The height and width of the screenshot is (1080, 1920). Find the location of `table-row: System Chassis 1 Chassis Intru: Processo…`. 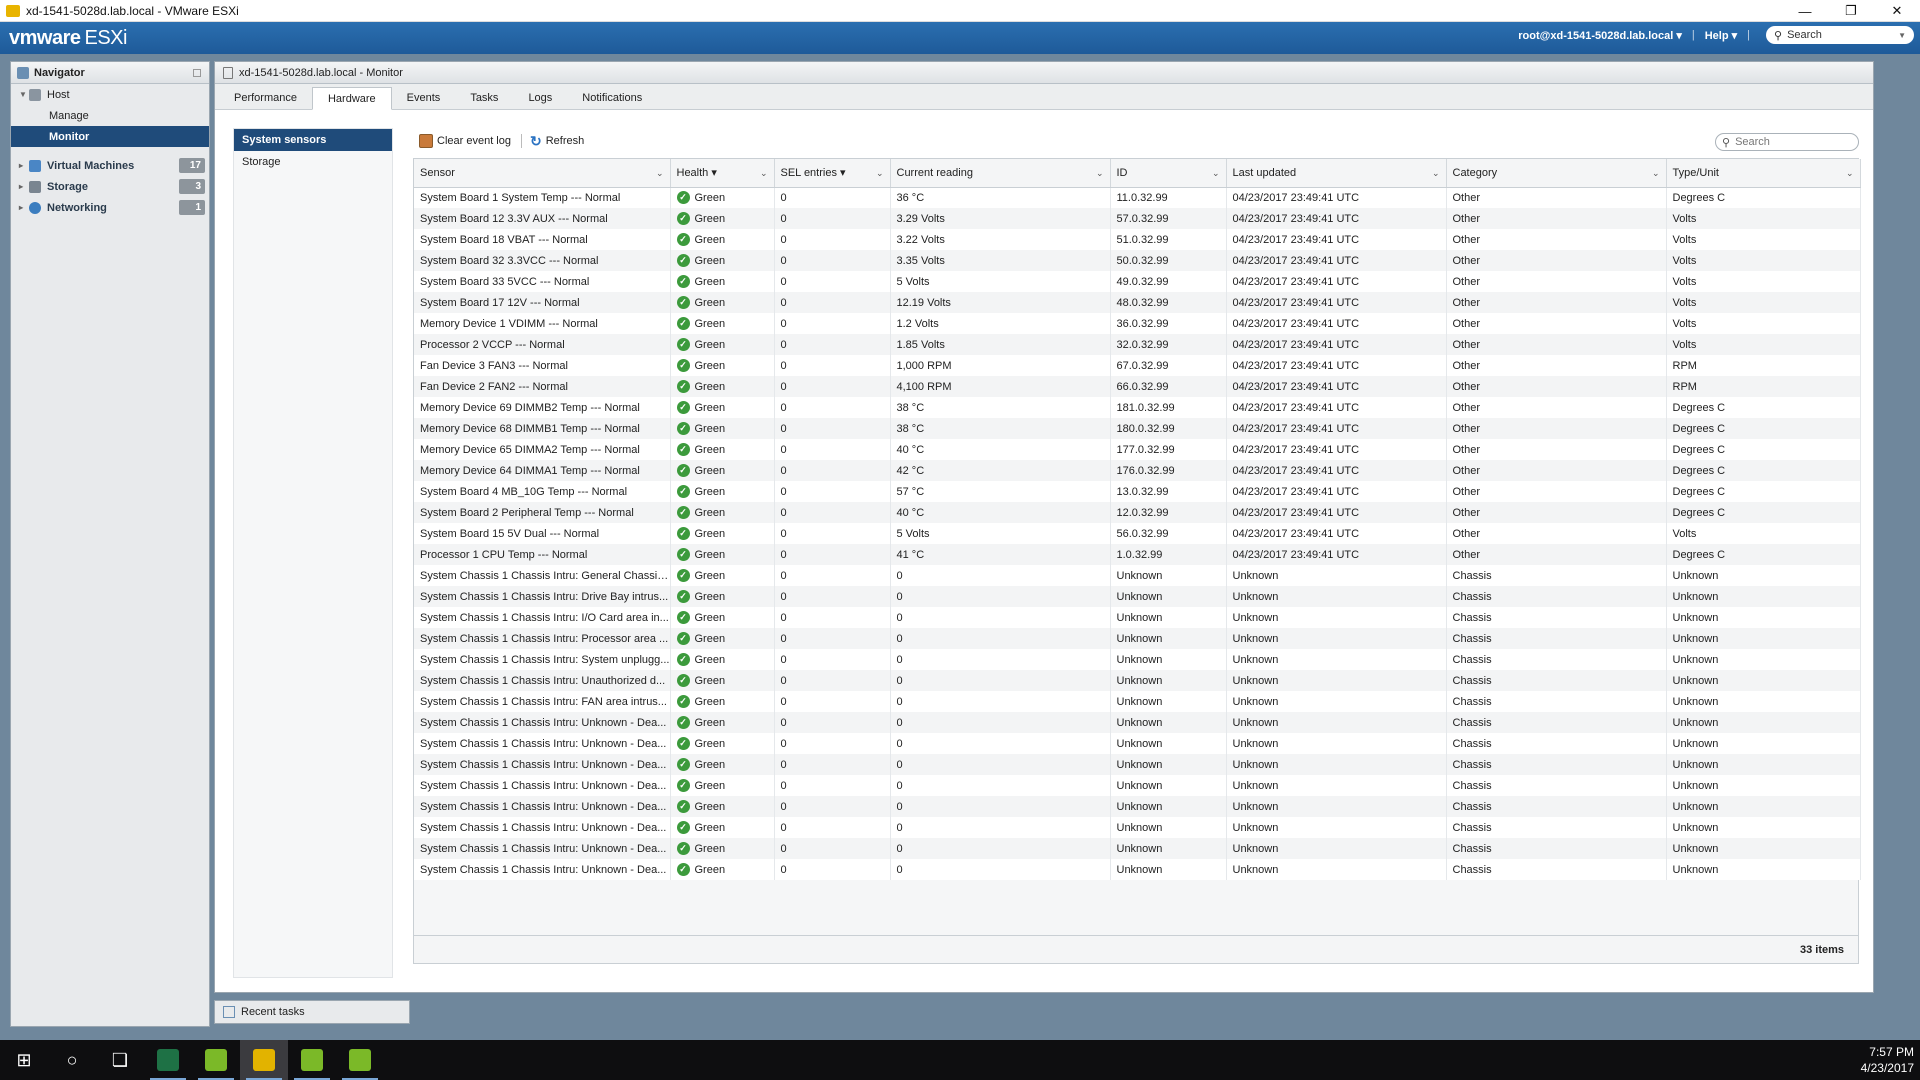

table-row: System Chassis 1 Chassis Intru: Processo… is located at coordinates (1137, 638).